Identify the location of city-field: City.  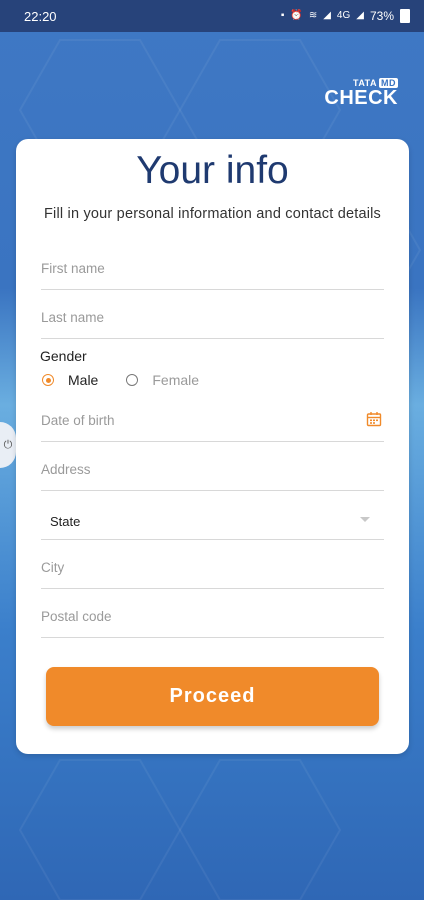
(212, 570).